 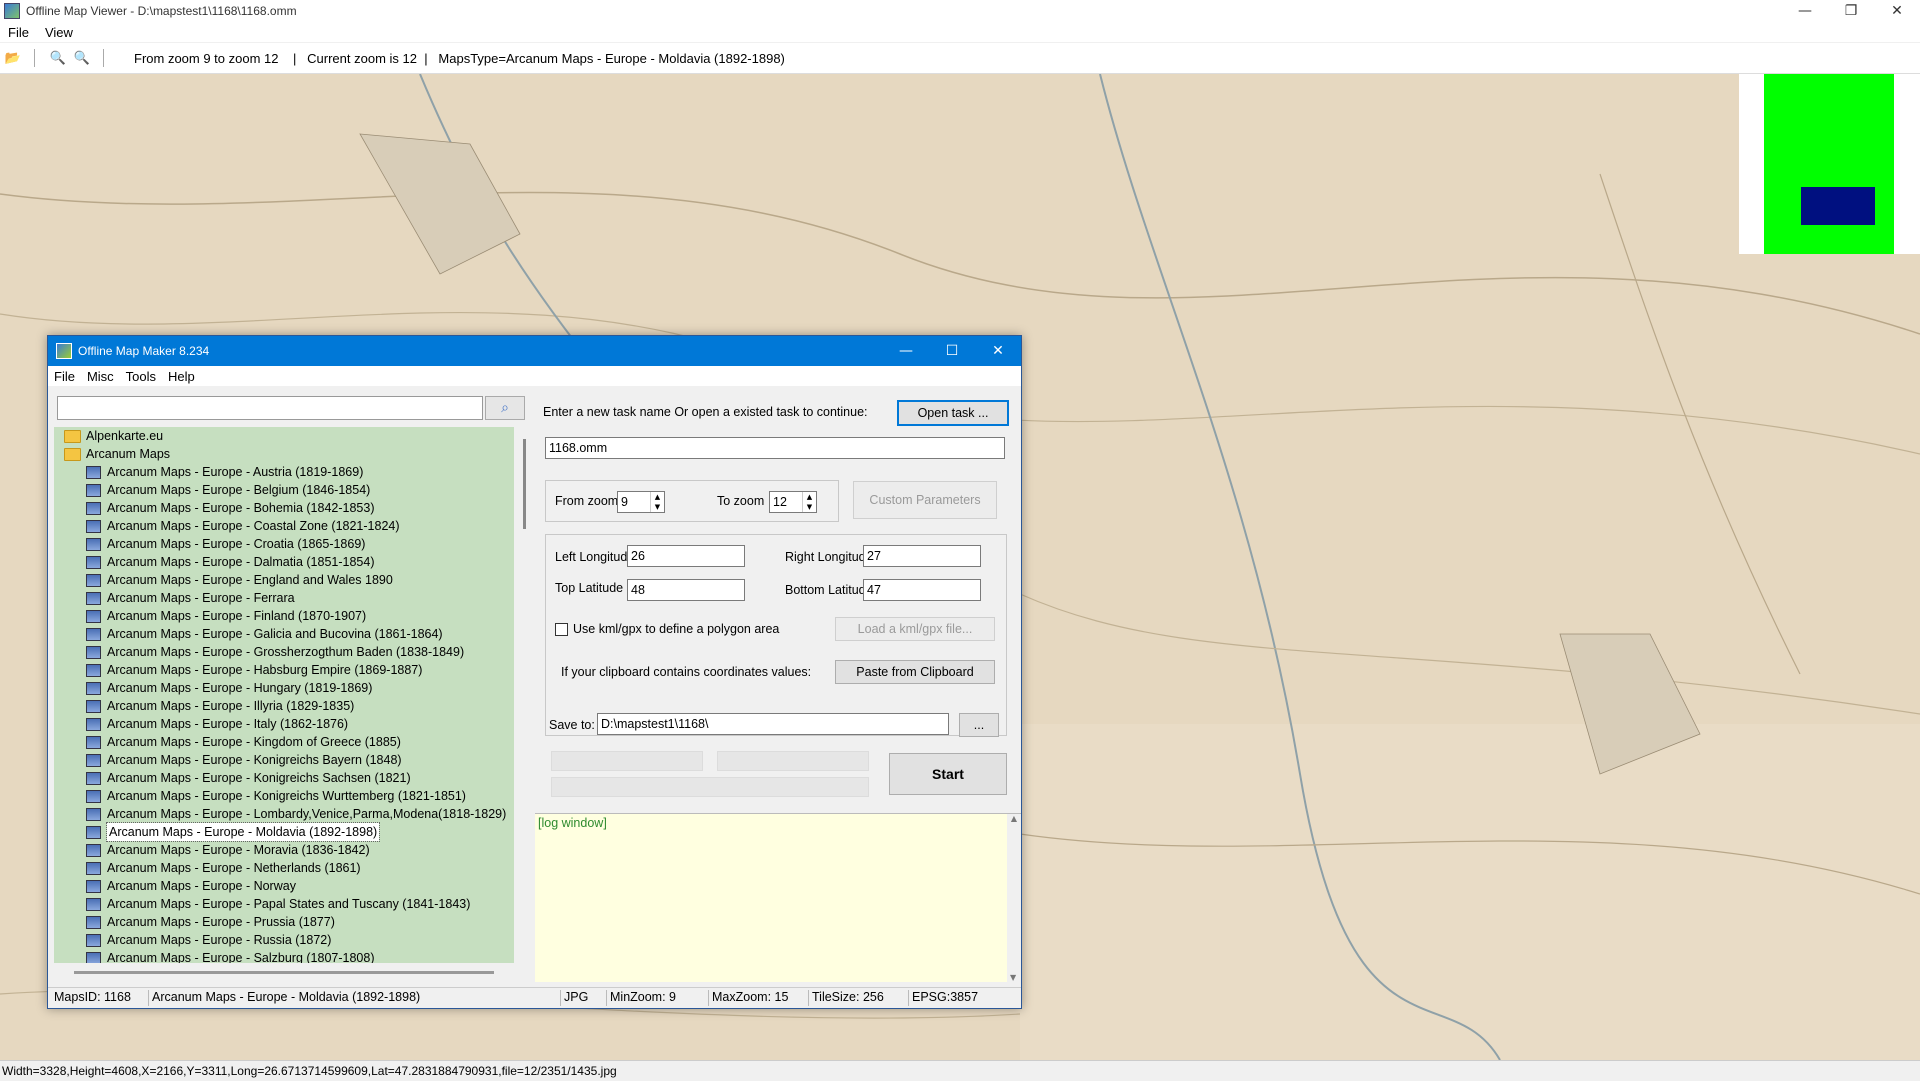 What do you see at coordinates (13, 58) in the screenshot?
I see `open-folder-icon: 📂` at bounding box center [13, 58].